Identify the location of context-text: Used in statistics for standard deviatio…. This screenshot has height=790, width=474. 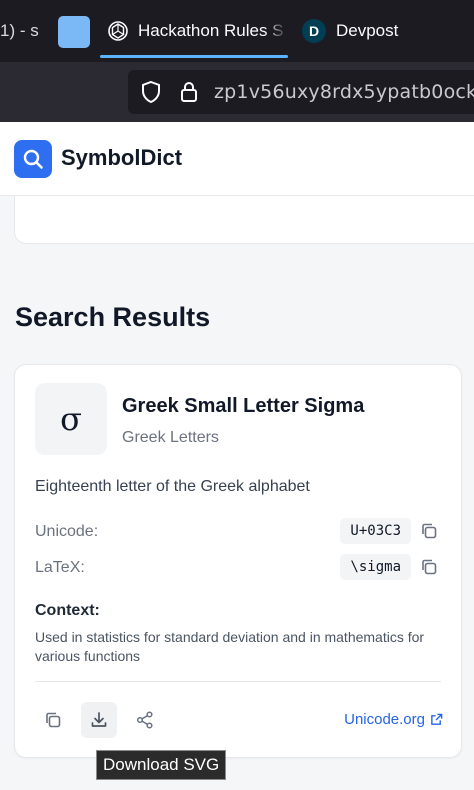
(230, 646).